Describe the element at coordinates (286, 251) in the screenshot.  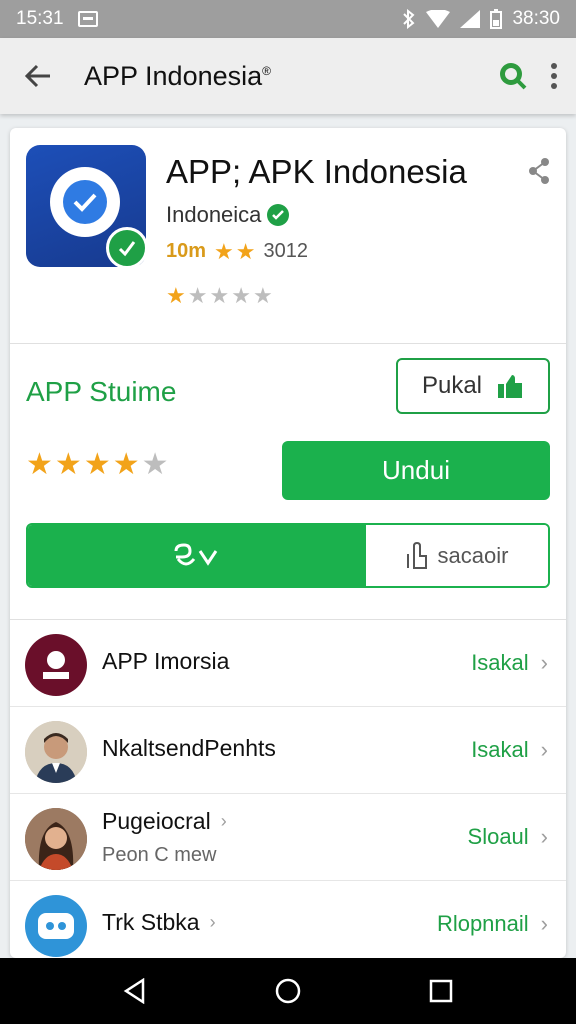
I see `review-count: 3012` at that location.